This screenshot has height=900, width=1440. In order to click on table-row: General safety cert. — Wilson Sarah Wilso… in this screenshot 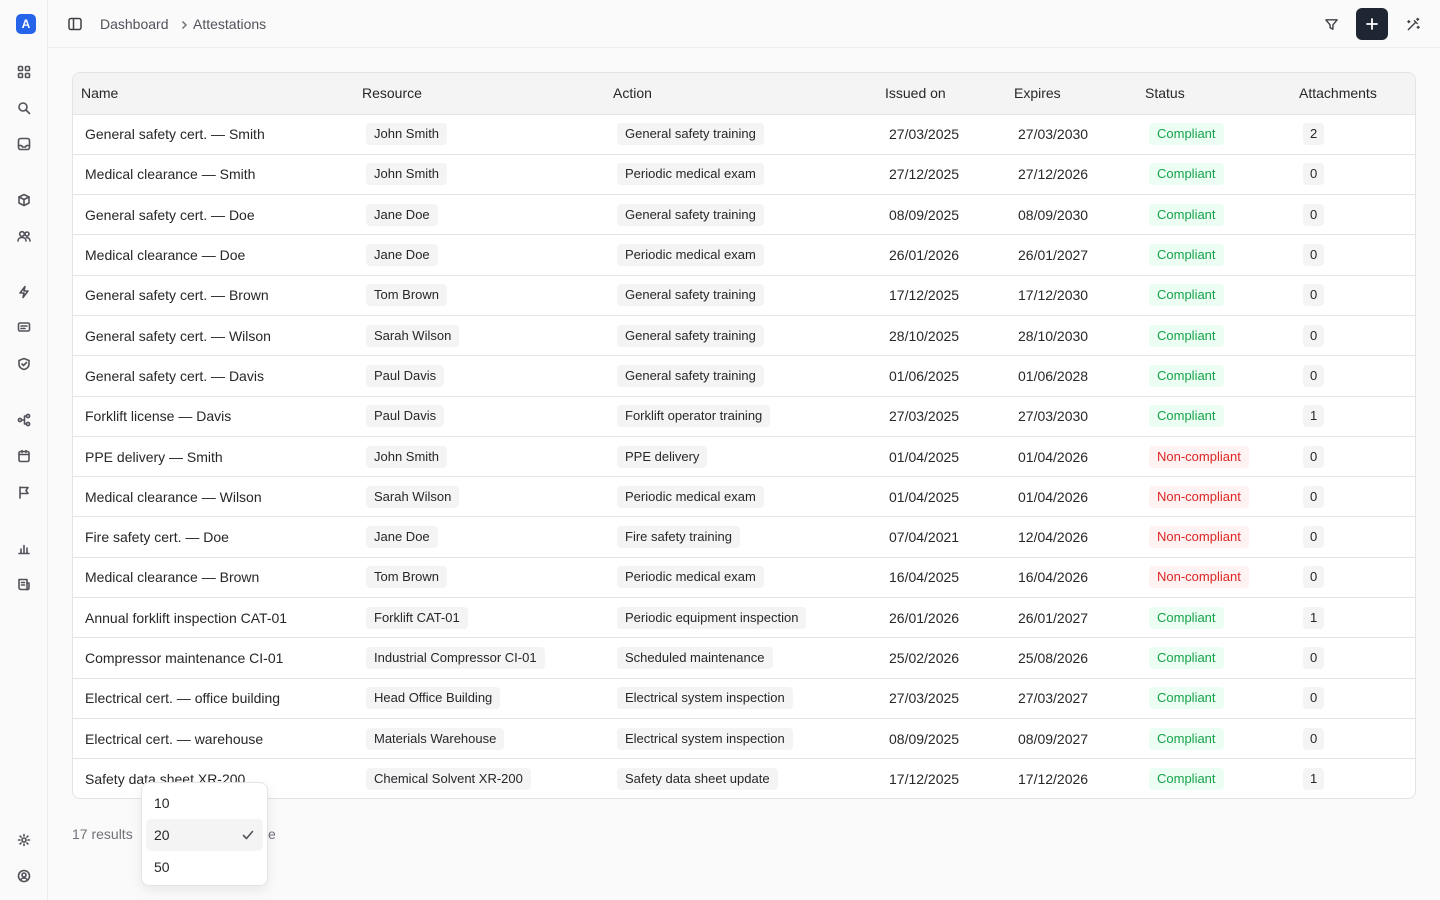, I will do `click(744, 335)`.